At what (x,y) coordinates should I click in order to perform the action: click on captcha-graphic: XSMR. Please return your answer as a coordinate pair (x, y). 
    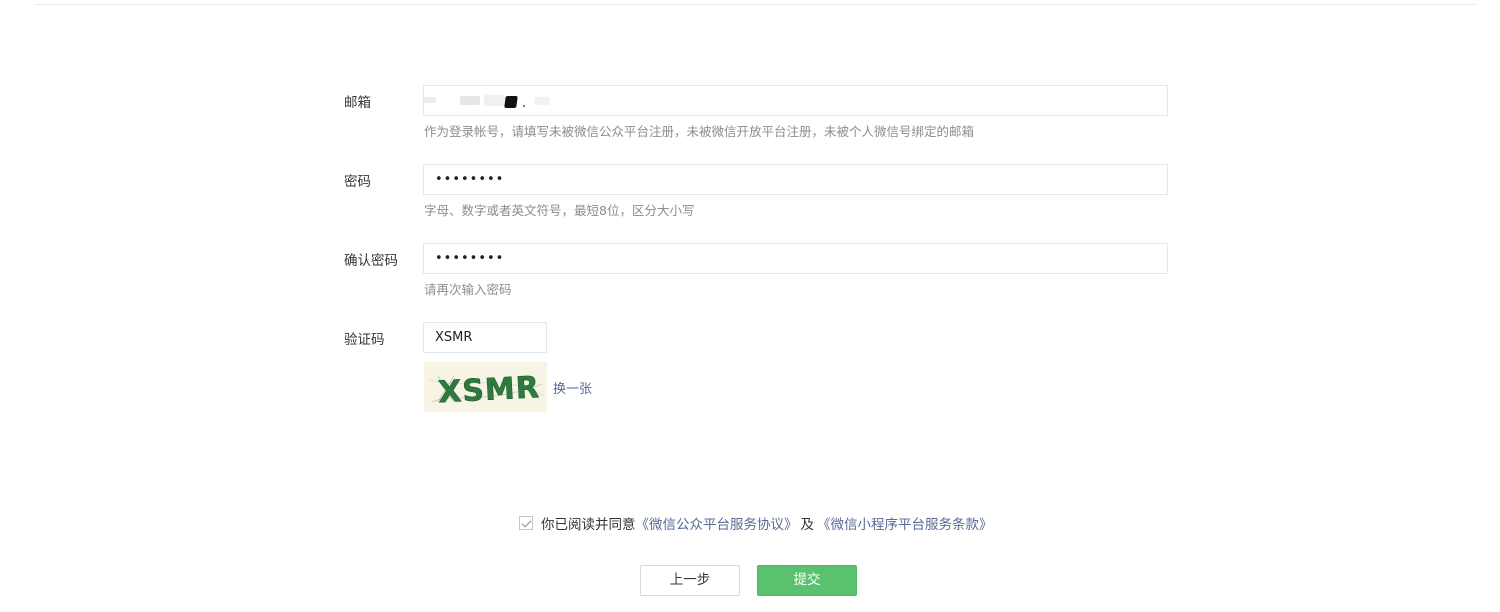
    Looking at the image, I should click on (485, 387).